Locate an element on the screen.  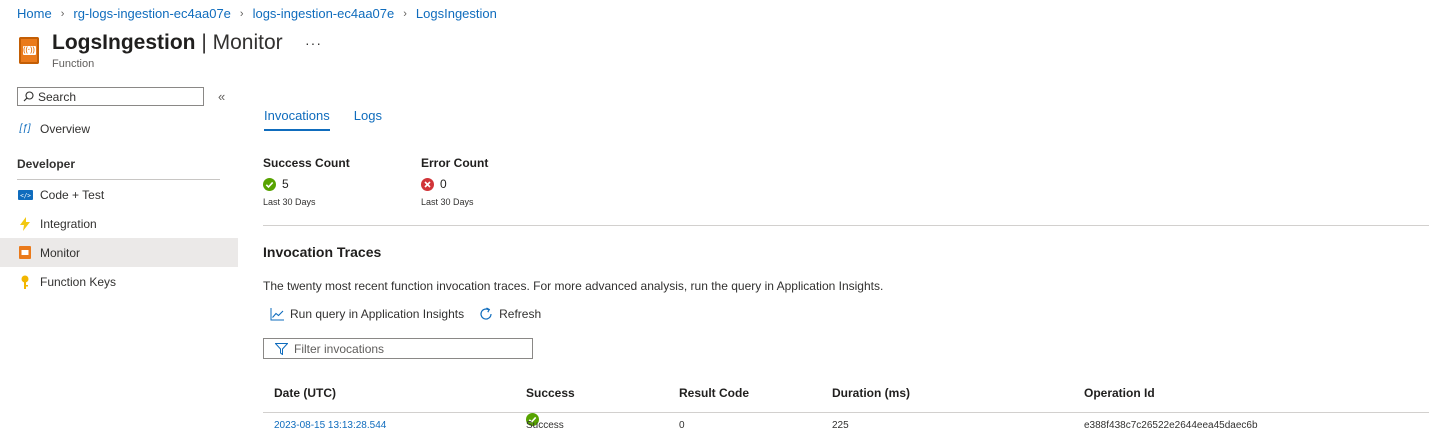
tab-bar: Invocations Logs is located at coordinates (335, 119).